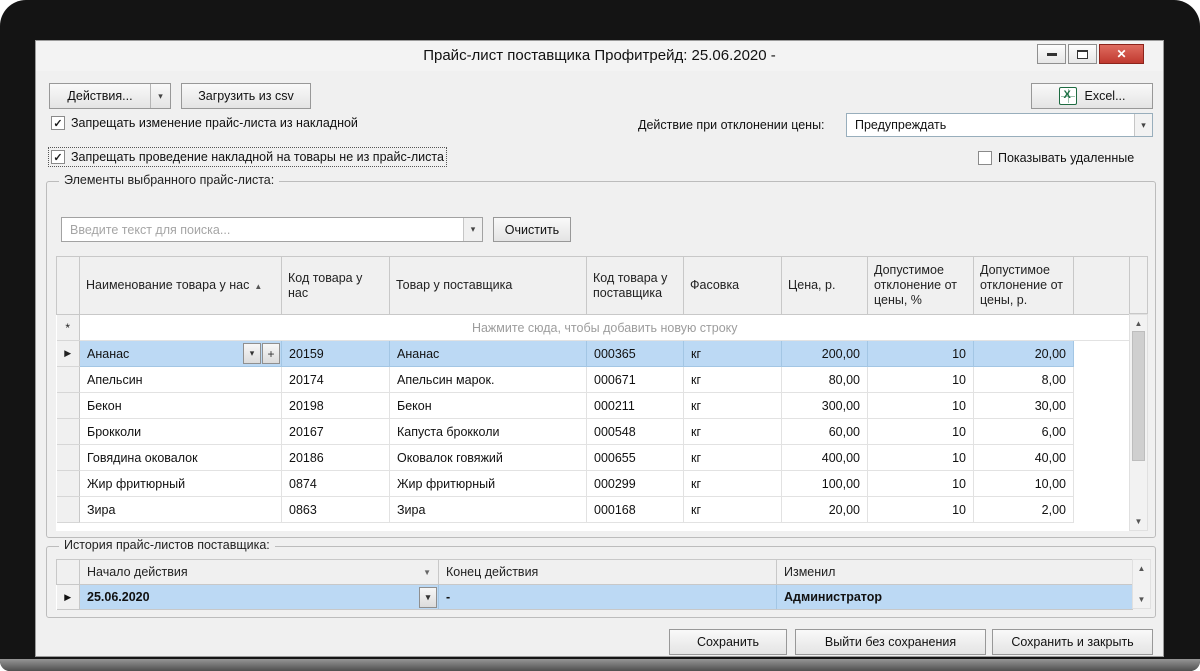 This screenshot has height=671, width=1200. Describe the element at coordinates (246, 96) in the screenshot. I see `load-csv-button: Загрузить из csv` at that location.